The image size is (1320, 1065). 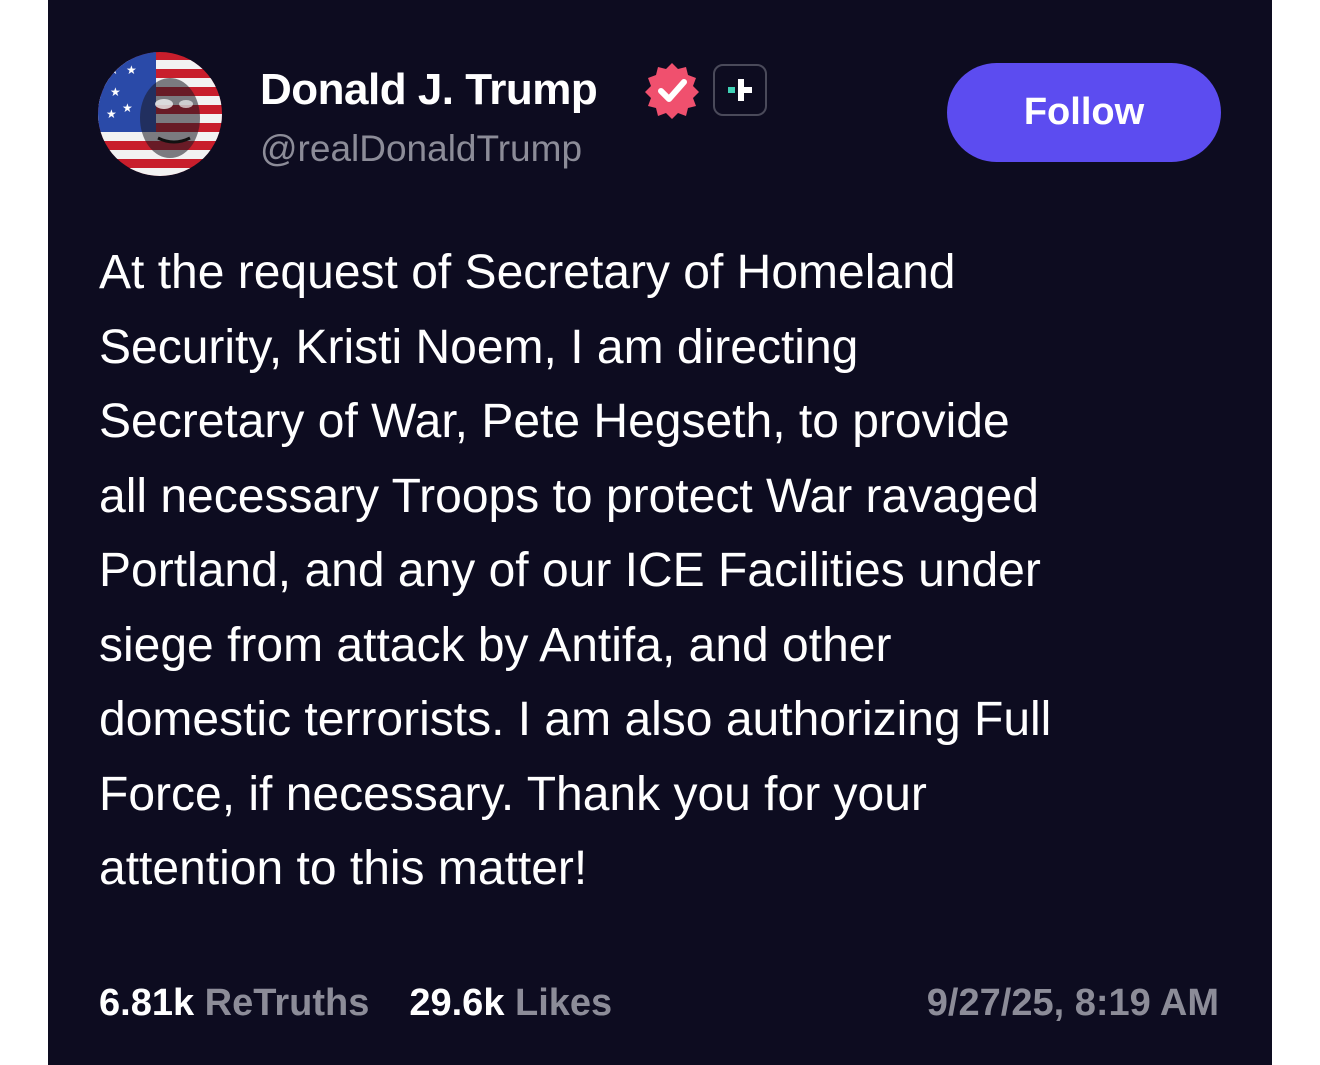 I want to click on post-body-line: Security, Kristi Noem, I am directing, so click(x=479, y=347).